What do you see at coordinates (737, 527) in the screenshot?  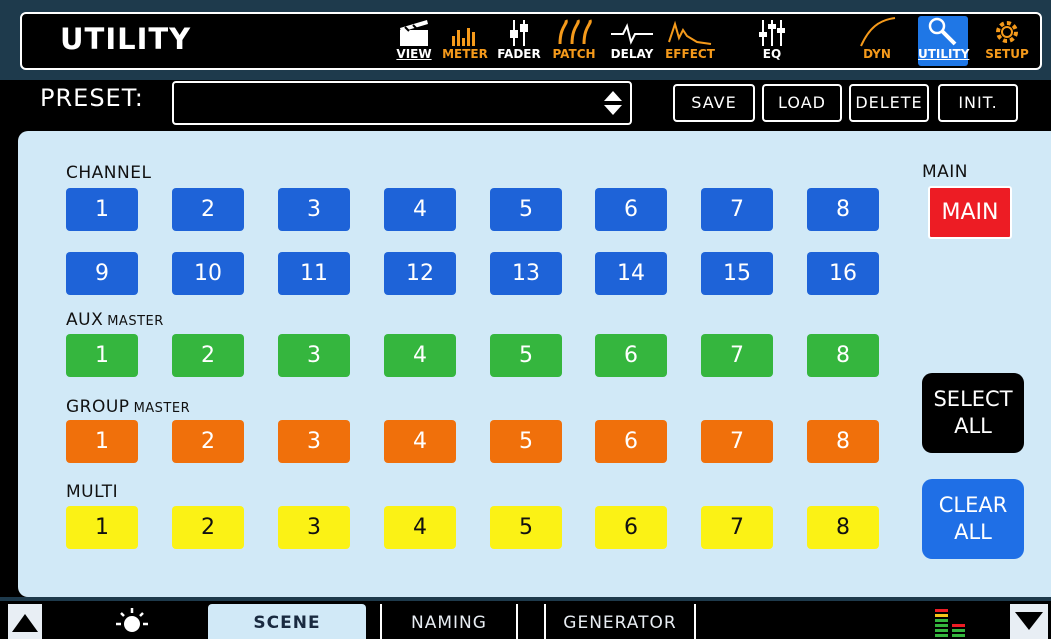 I see `multi-button-7: 7` at bounding box center [737, 527].